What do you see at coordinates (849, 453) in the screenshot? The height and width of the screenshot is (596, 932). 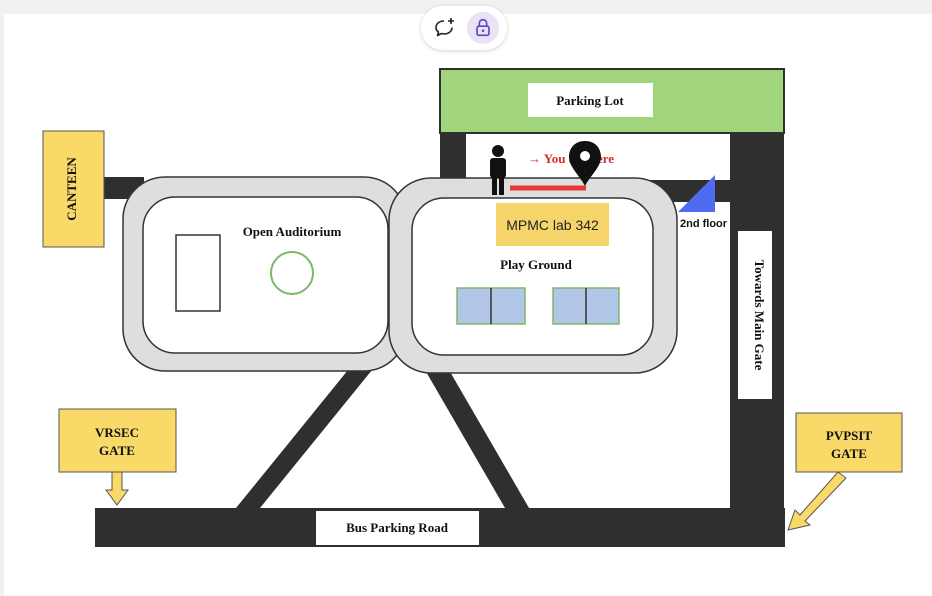 I see `pvpsit-gate-line2: GATE` at bounding box center [849, 453].